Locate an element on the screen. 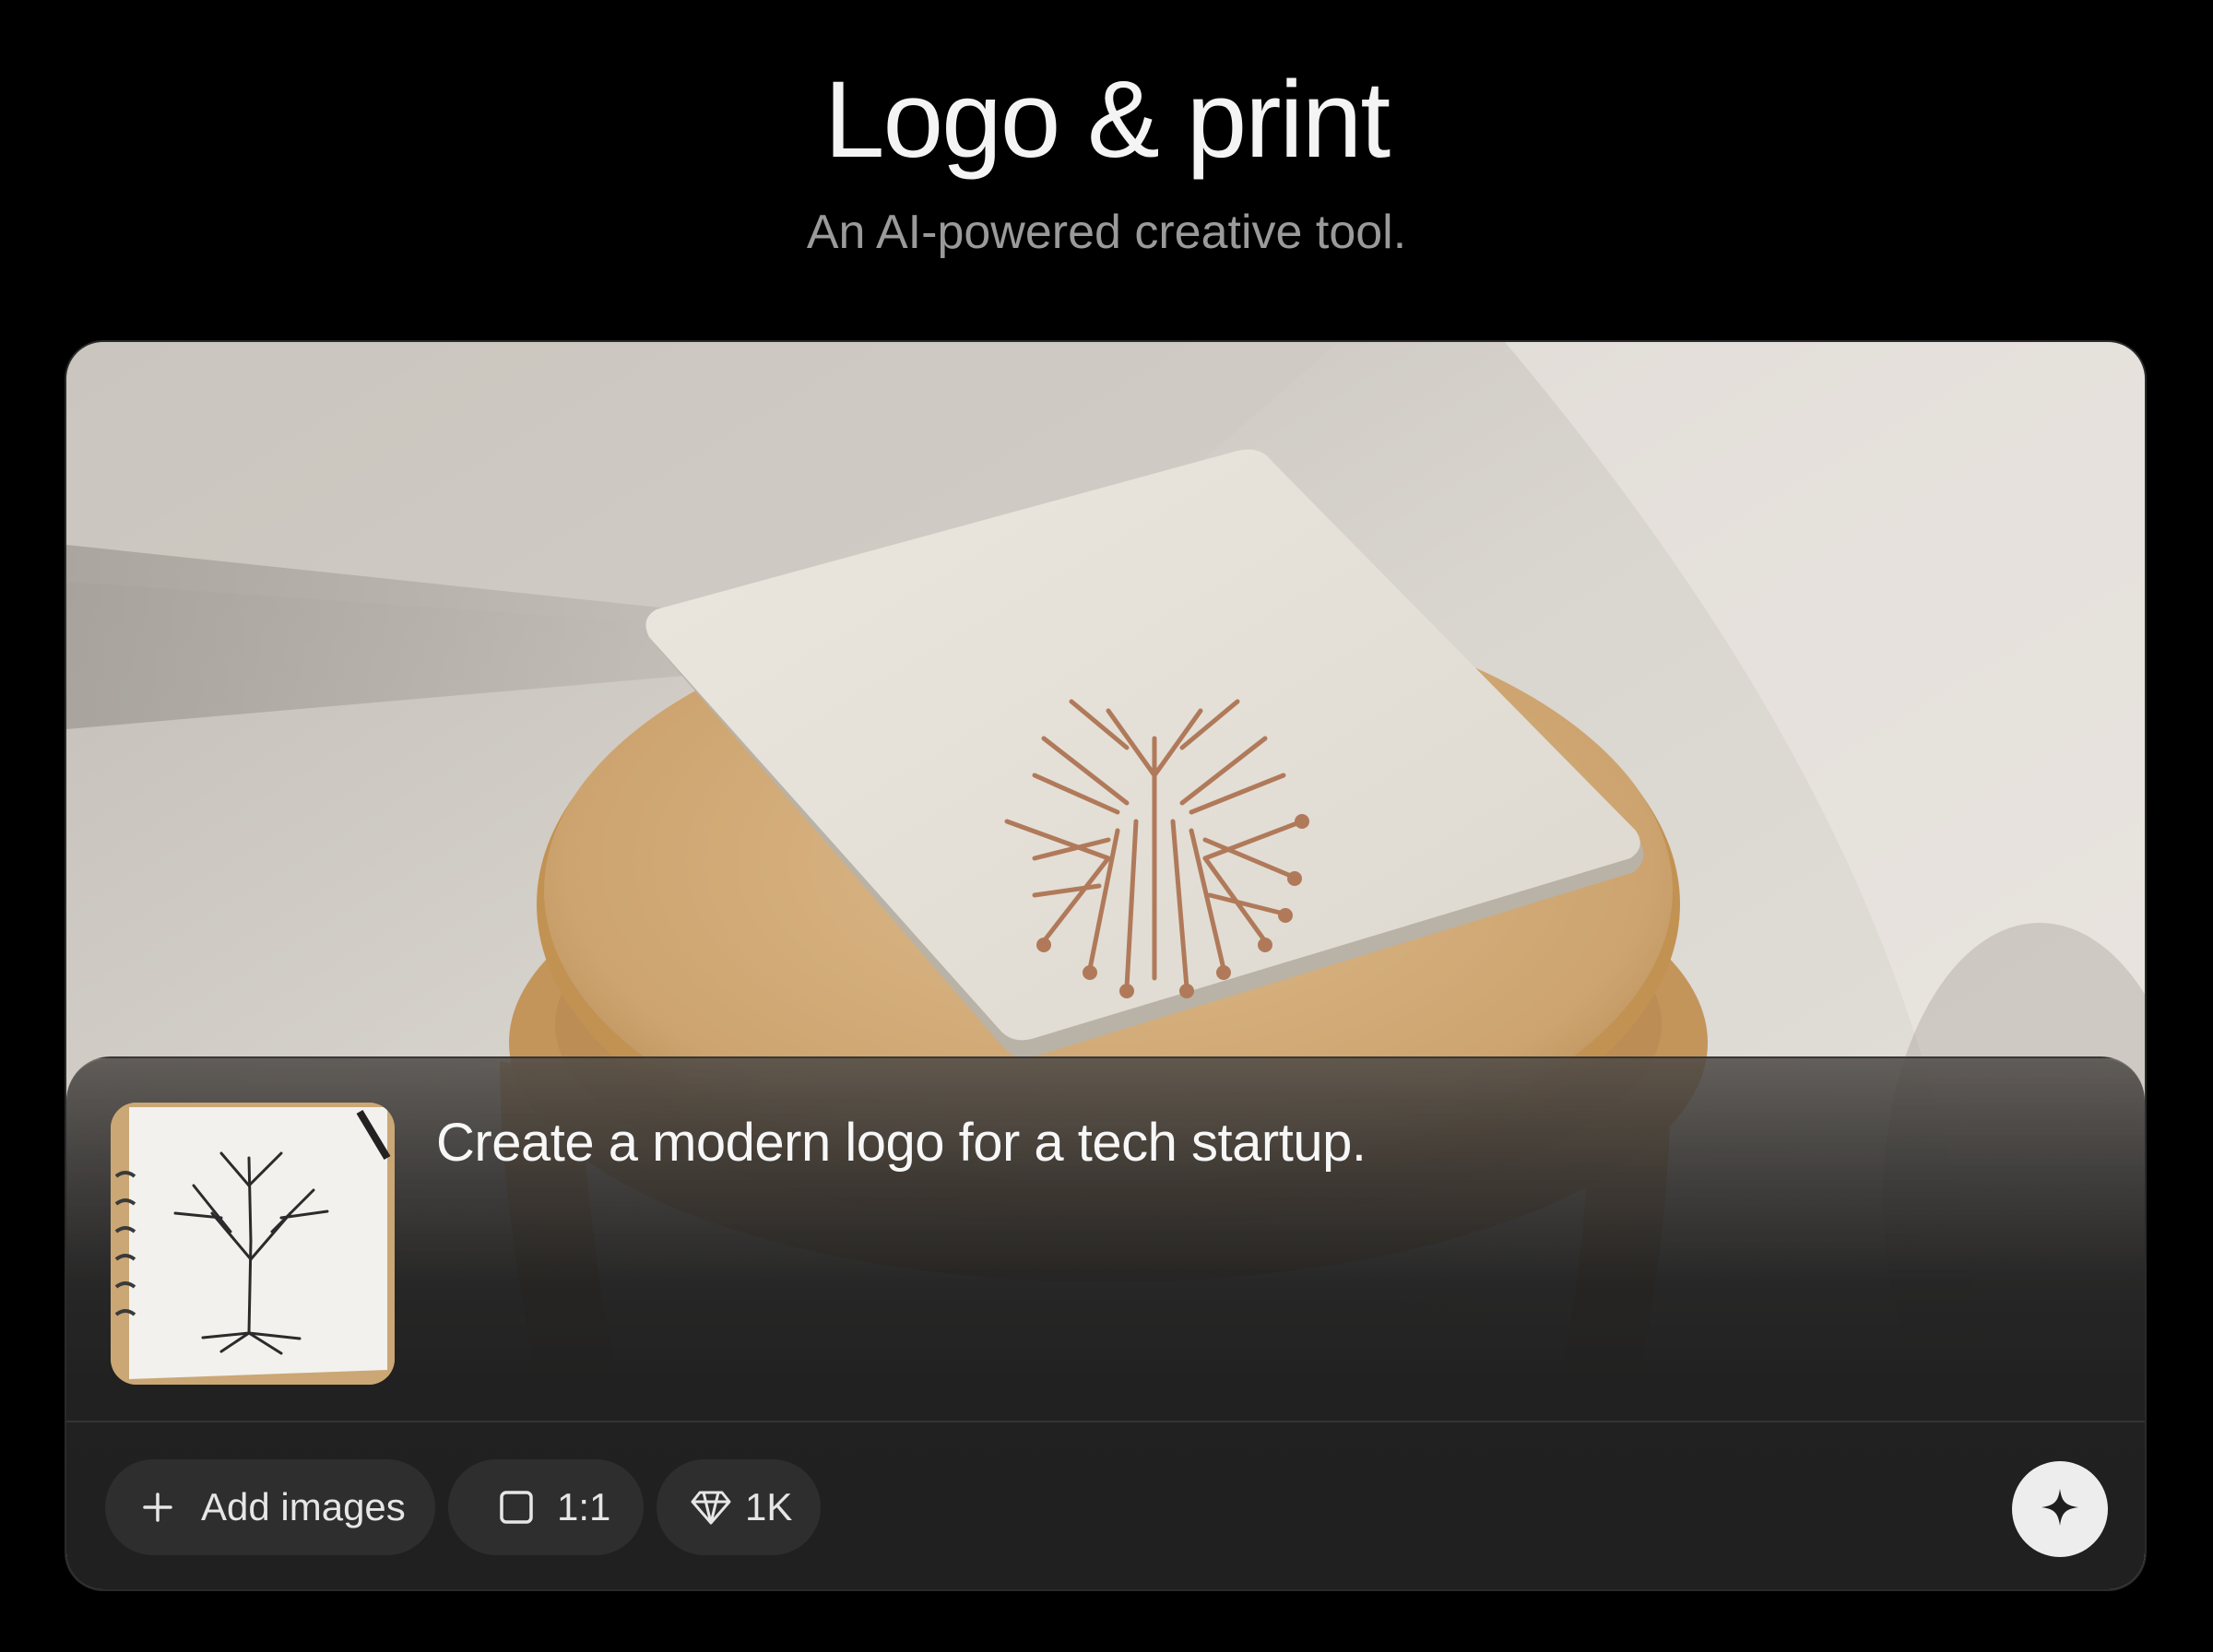 This screenshot has height=1652, width=2213. tree-sketch-icon is located at coordinates (253, 1244).